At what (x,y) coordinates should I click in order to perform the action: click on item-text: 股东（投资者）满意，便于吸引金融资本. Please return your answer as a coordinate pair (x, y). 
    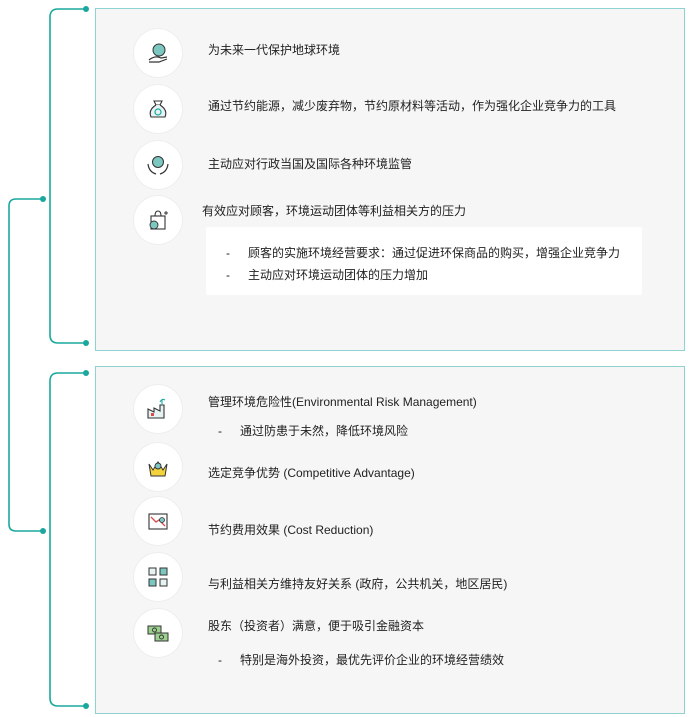
    Looking at the image, I should click on (316, 626).